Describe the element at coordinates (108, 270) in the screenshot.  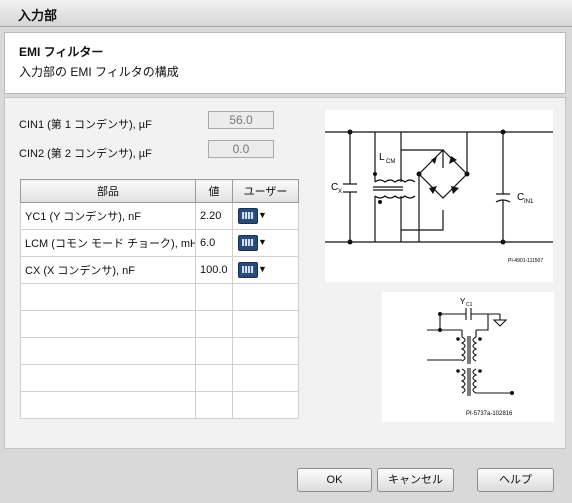
I see `part-cell: CX (X コンデンサ), nF` at that location.